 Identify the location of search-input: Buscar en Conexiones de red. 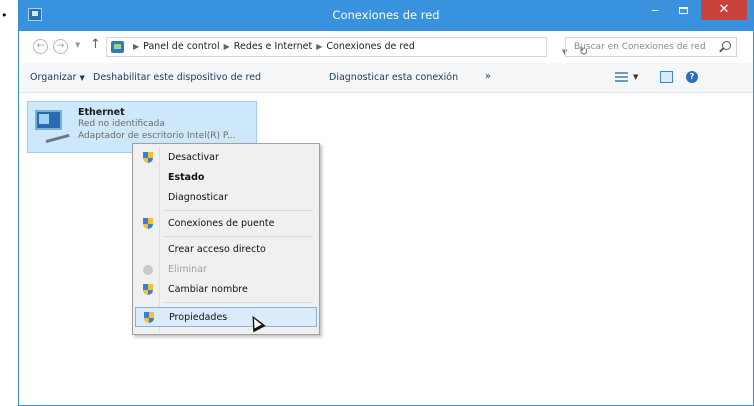
(651, 47).